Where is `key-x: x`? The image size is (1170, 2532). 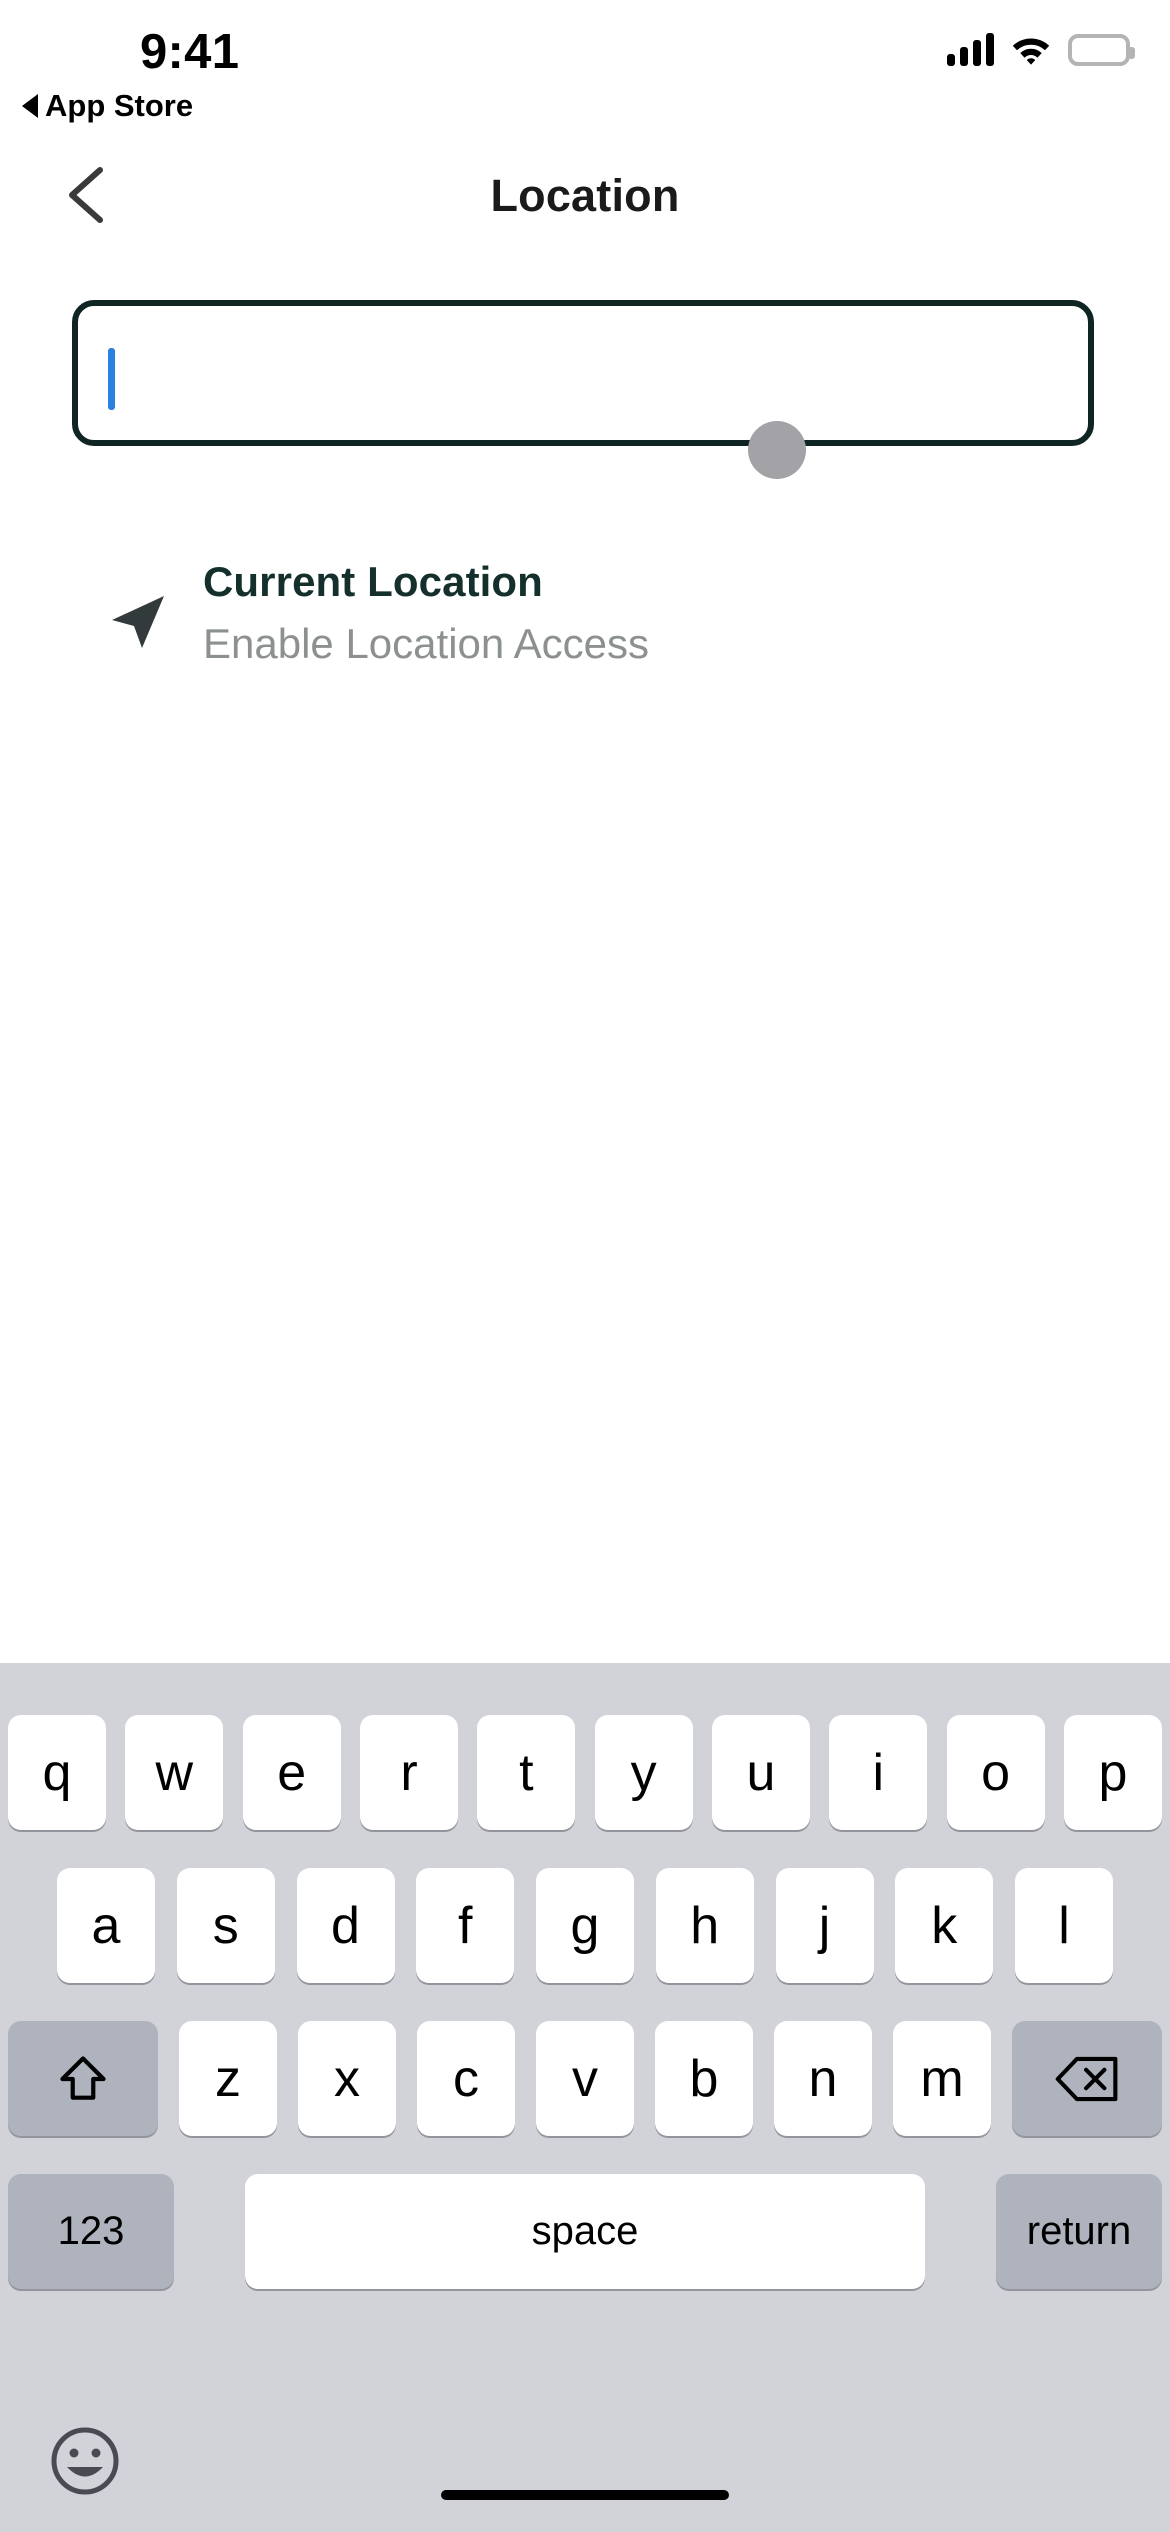
key-x: x is located at coordinates (347, 2078).